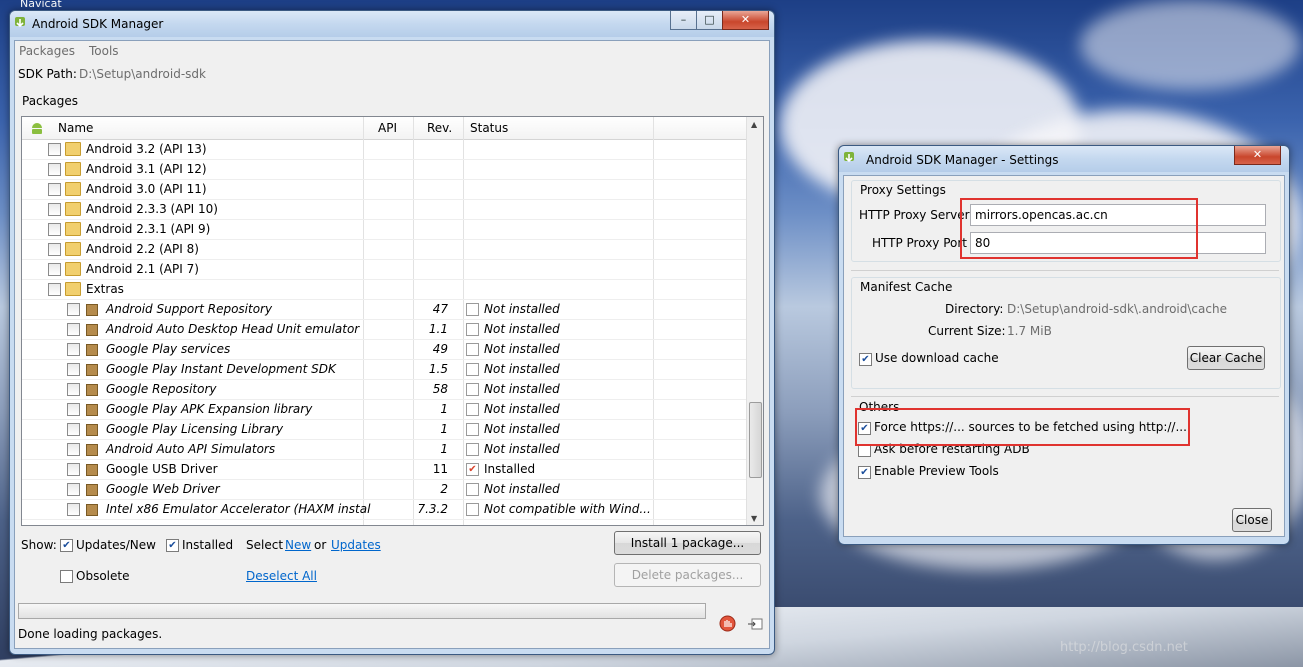  What do you see at coordinates (1226, 358) in the screenshot?
I see `clear-cache-button: Clear Cache` at bounding box center [1226, 358].